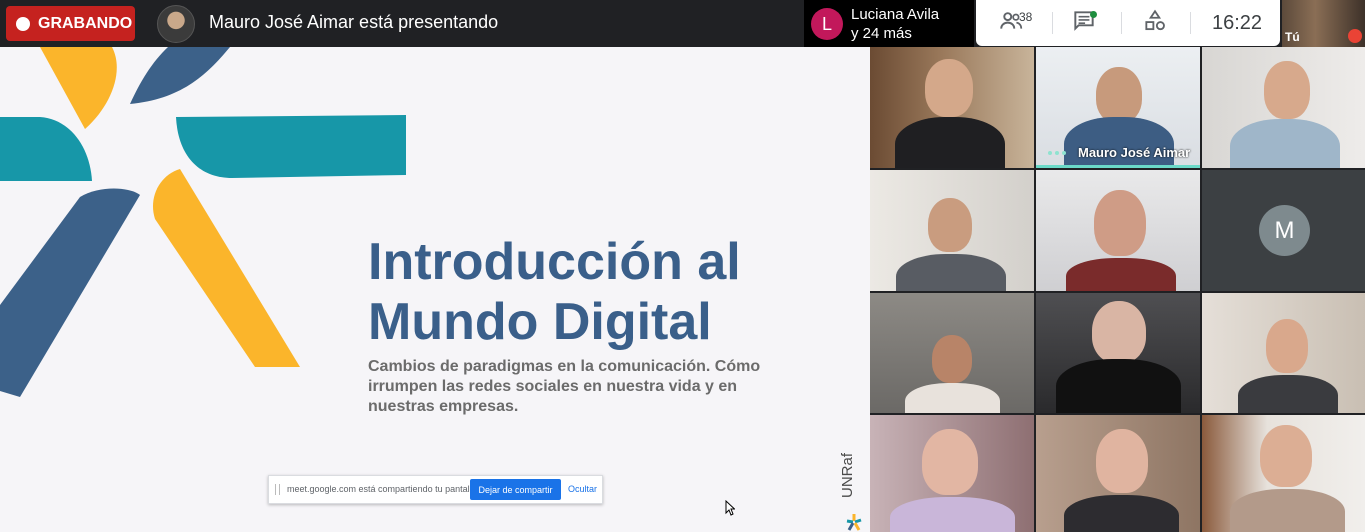 Image resolution: width=1365 pixels, height=532 pixels. What do you see at coordinates (354, 22) in the screenshot?
I see `presenting-status: Mauro José Aimar está presentando` at bounding box center [354, 22].